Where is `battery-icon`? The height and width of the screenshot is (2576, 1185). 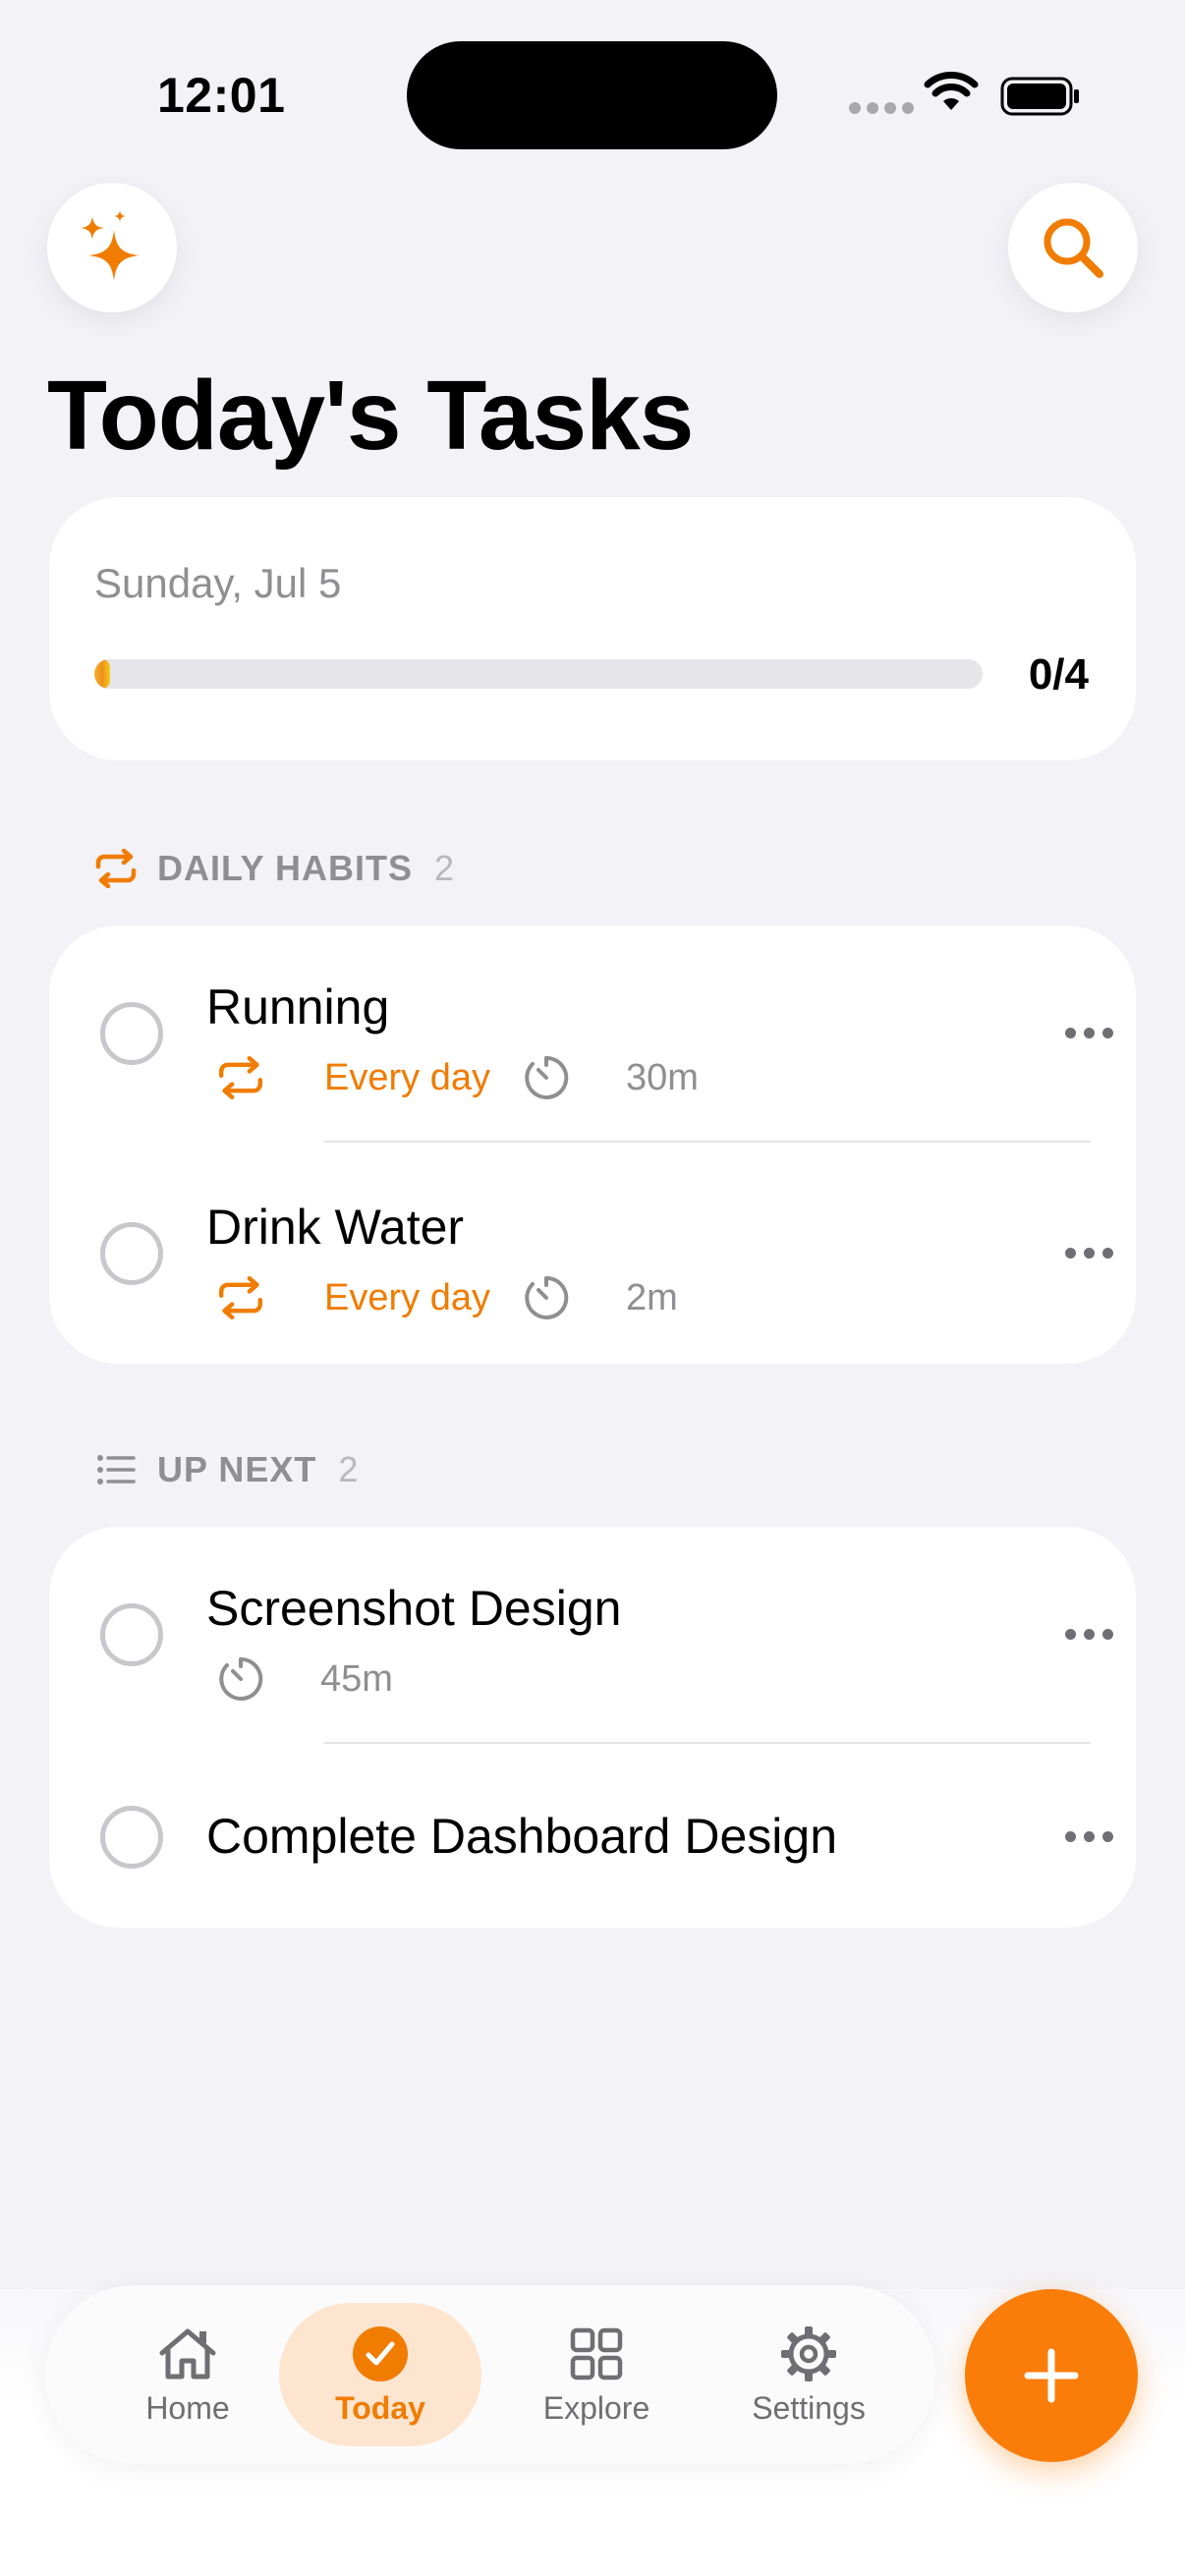
battery-icon is located at coordinates (1040, 96).